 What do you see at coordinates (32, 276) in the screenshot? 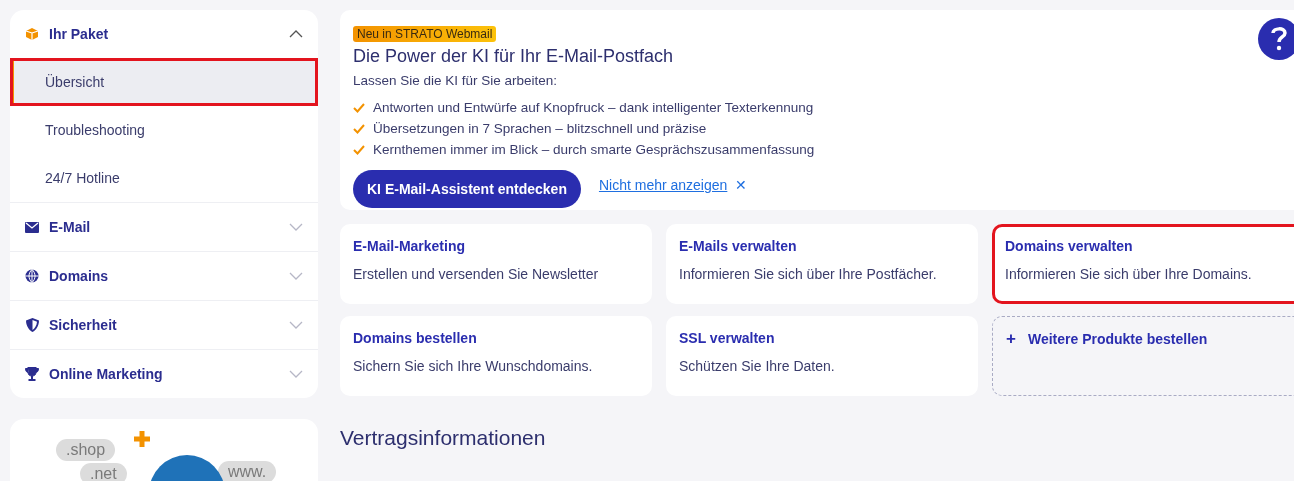
I see `globe-icon` at bounding box center [32, 276].